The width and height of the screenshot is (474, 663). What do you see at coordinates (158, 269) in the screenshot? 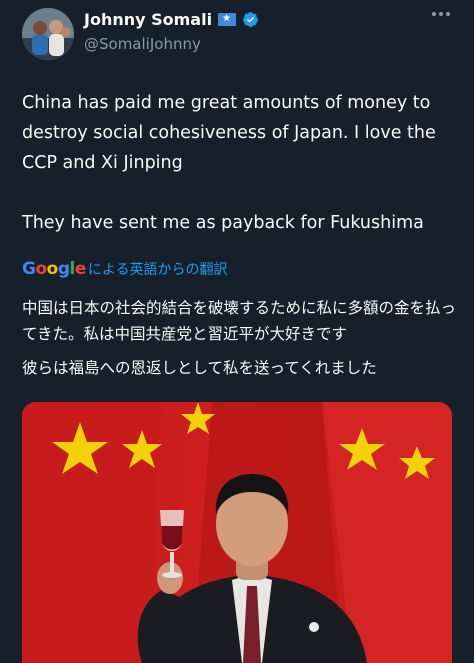
I see `translation-label: による英語からの翻訳` at bounding box center [158, 269].